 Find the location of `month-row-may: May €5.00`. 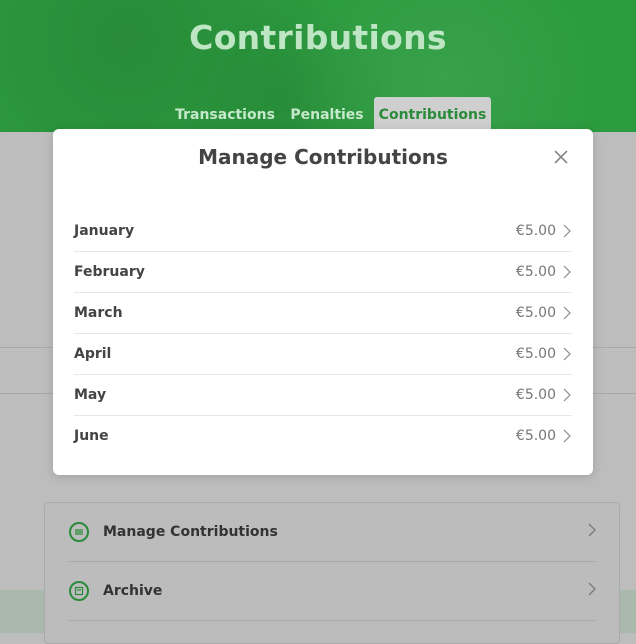

month-row-may: May €5.00 is located at coordinates (323, 395).